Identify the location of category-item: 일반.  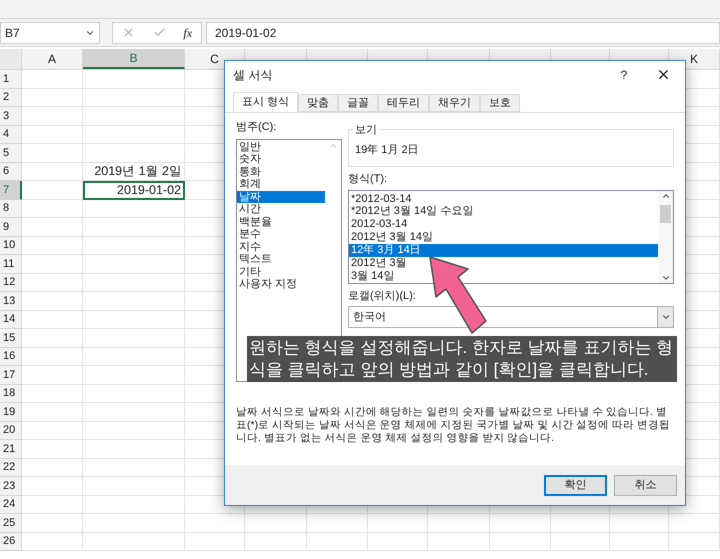
(281, 146).